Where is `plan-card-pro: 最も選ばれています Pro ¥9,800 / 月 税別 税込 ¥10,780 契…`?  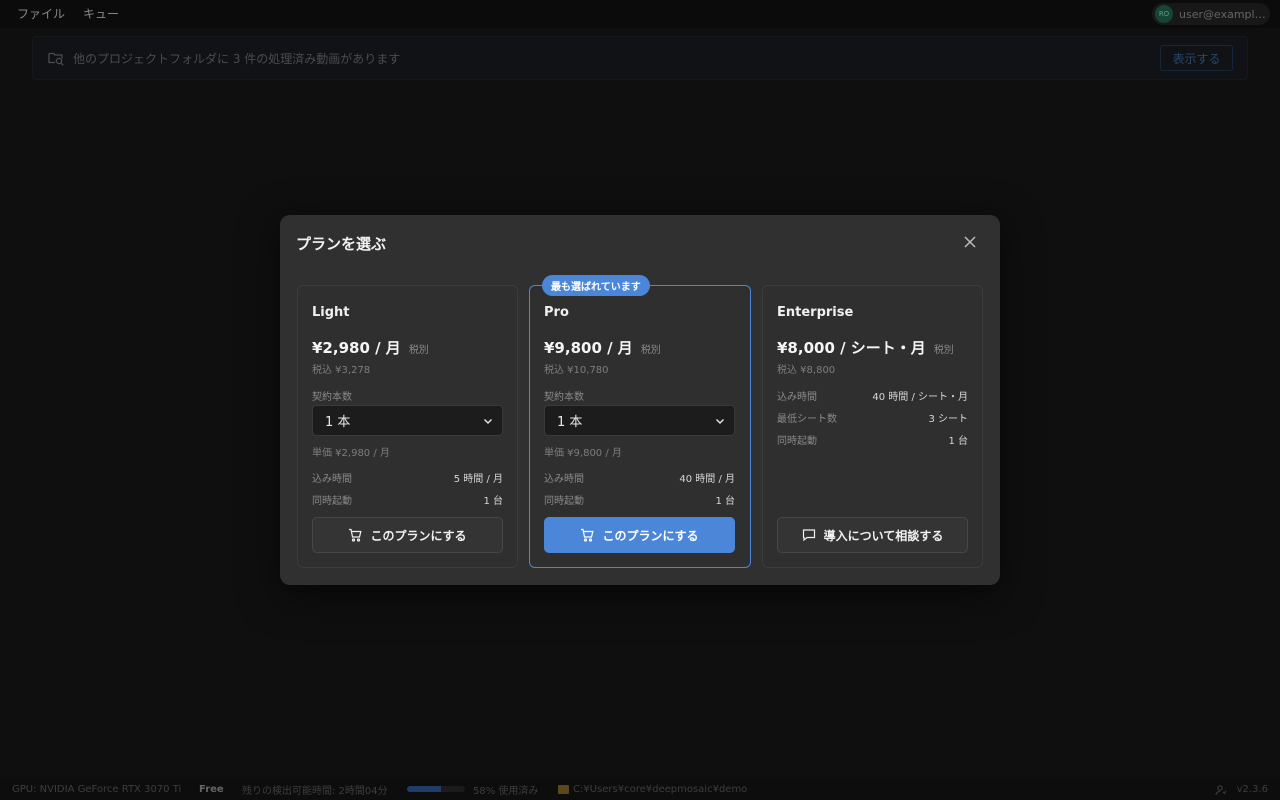
plan-card-pro: 最も選ばれています Pro ¥9,800 / 月 税別 税込 ¥10,780 契… is located at coordinates (640, 421).